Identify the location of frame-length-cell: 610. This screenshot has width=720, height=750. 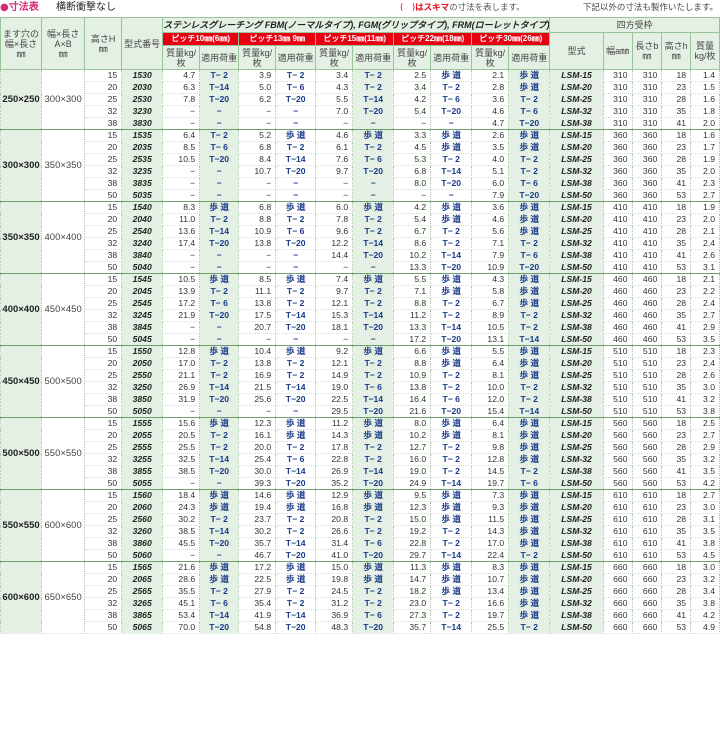
(647, 543).